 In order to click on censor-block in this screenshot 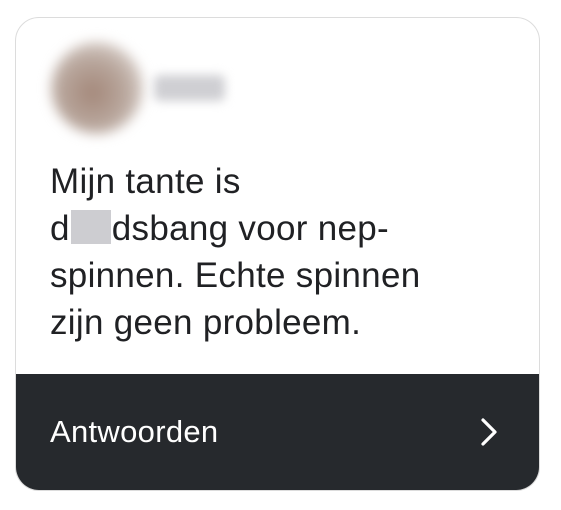, I will do `click(90, 227)`.